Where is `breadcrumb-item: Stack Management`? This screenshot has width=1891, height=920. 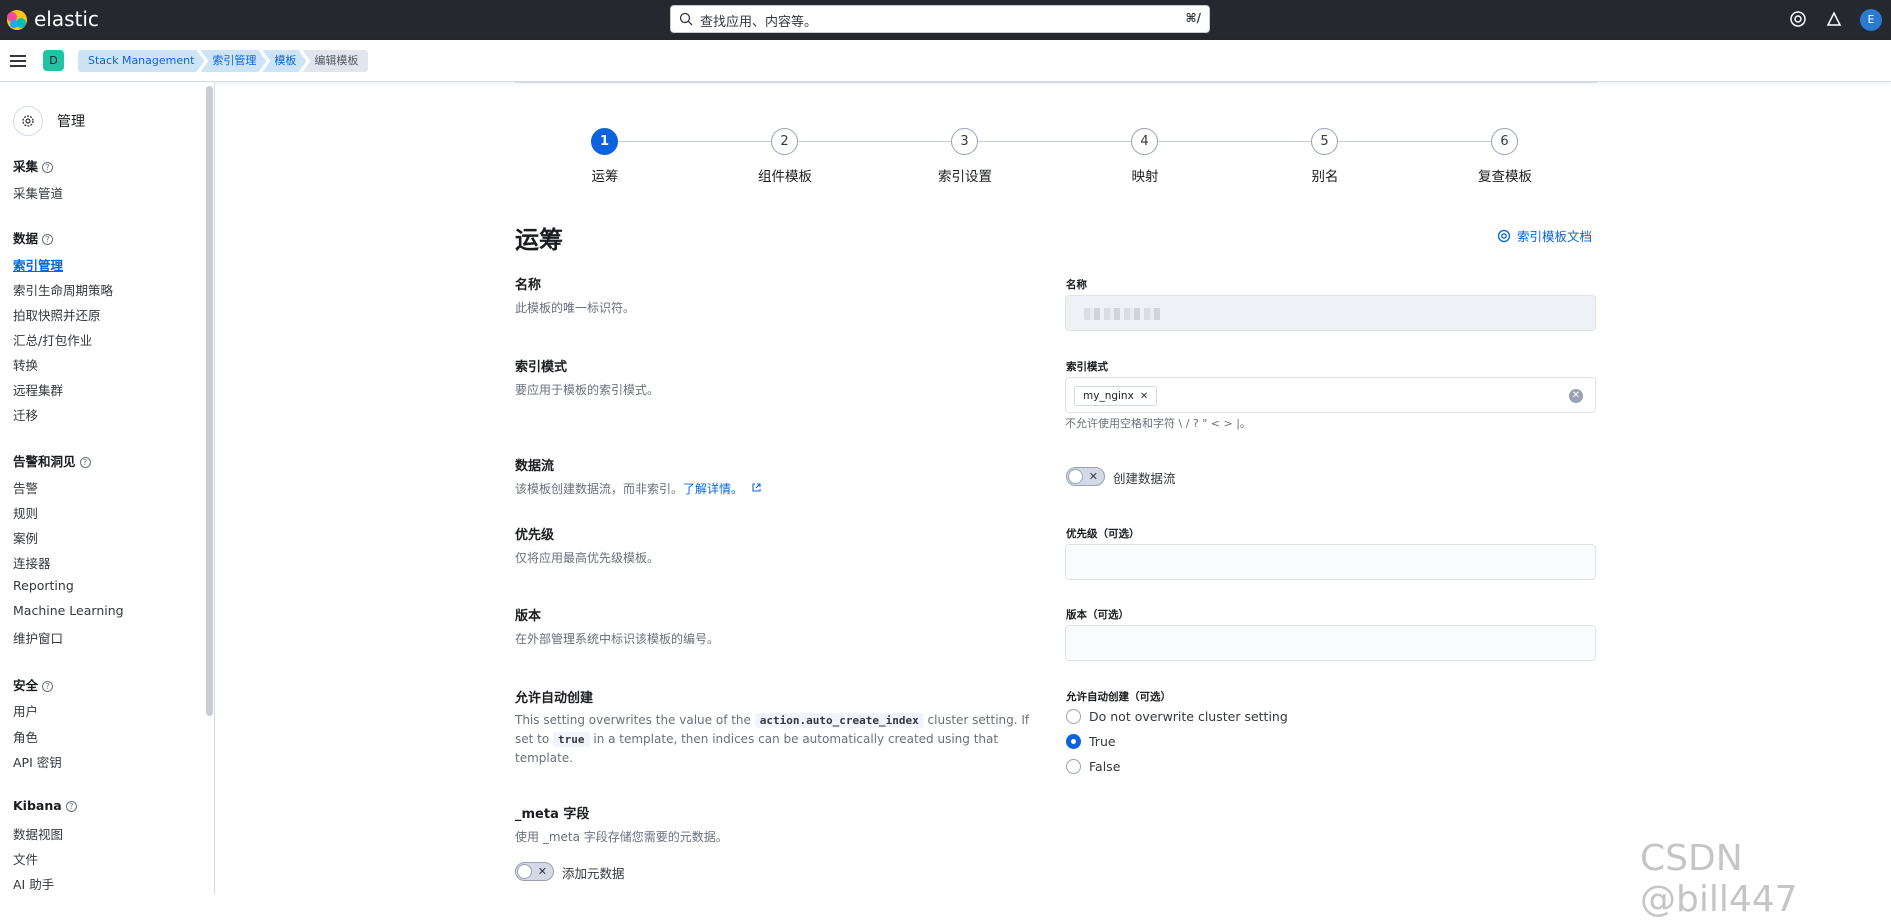
breadcrumb-item: Stack Management is located at coordinates (141, 61).